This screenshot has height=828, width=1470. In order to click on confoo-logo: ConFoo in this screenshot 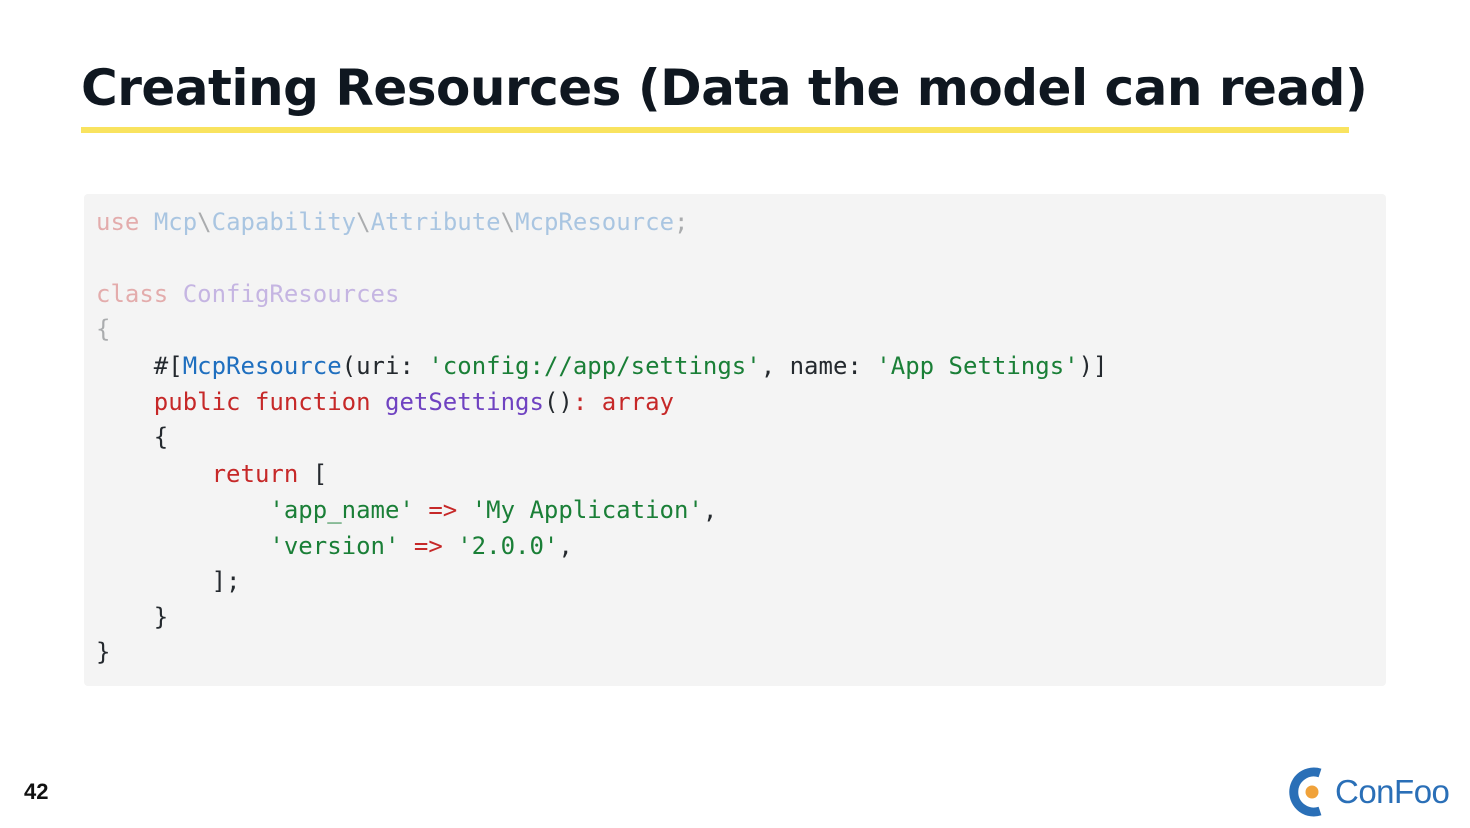, I will do `click(1368, 792)`.